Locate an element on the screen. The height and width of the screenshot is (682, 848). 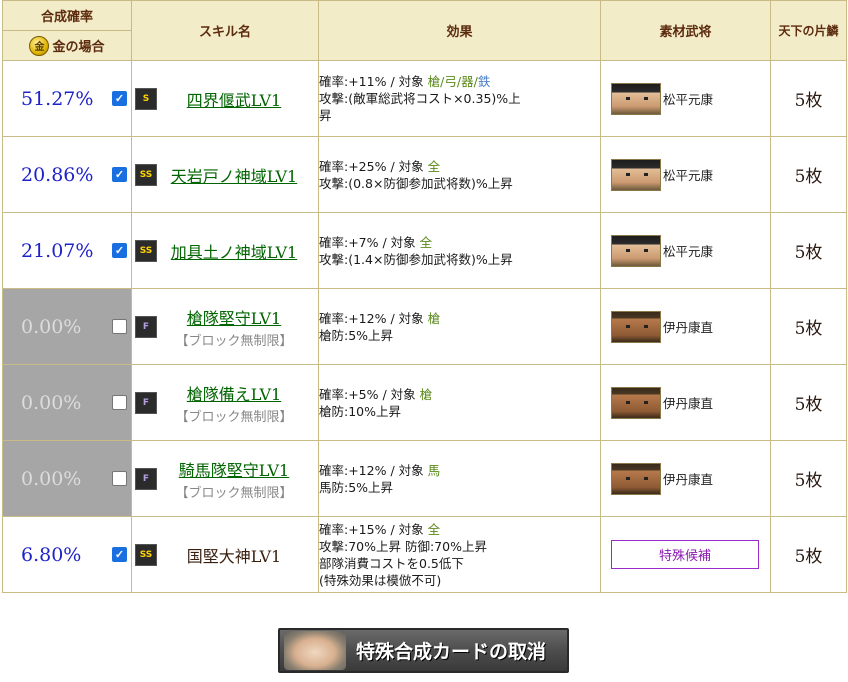
effect-line: 攻撃:(1.4×防御参加武将数)%上昇 is located at coordinates (416, 259).